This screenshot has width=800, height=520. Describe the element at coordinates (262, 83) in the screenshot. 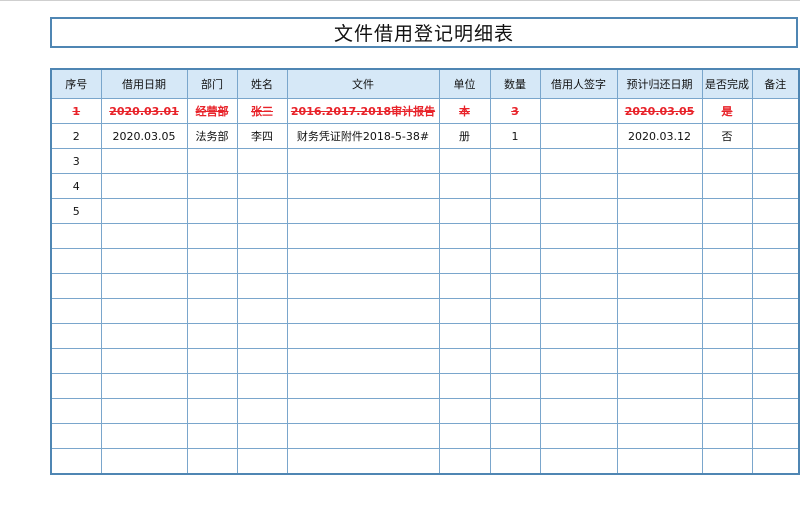

I see `header-name: 姓名` at that location.